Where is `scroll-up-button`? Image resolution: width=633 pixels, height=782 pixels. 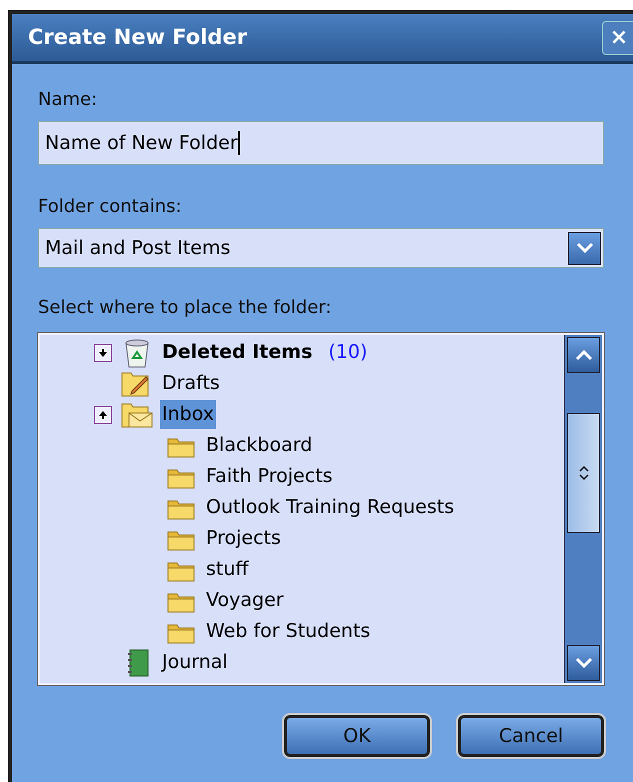
scroll-up-button is located at coordinates (583, 355).